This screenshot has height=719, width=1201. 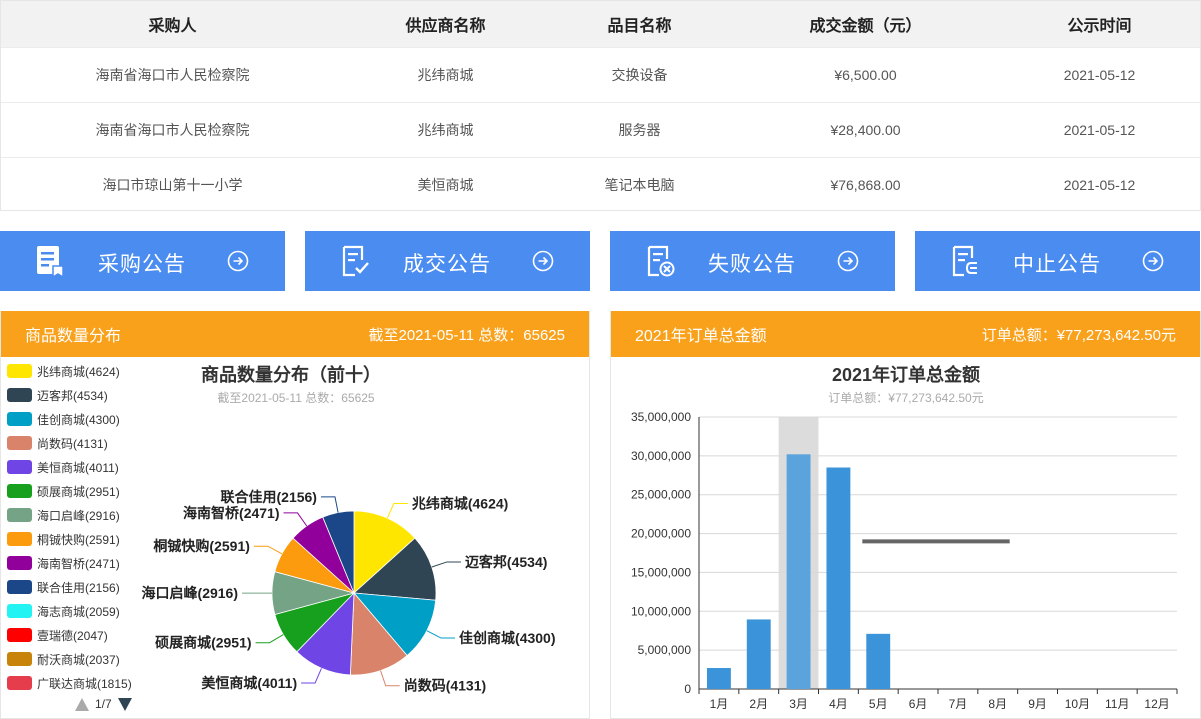 I want to click on cell-purchaser: 海口市琼山第十一小学, so click(x=172, y=185).